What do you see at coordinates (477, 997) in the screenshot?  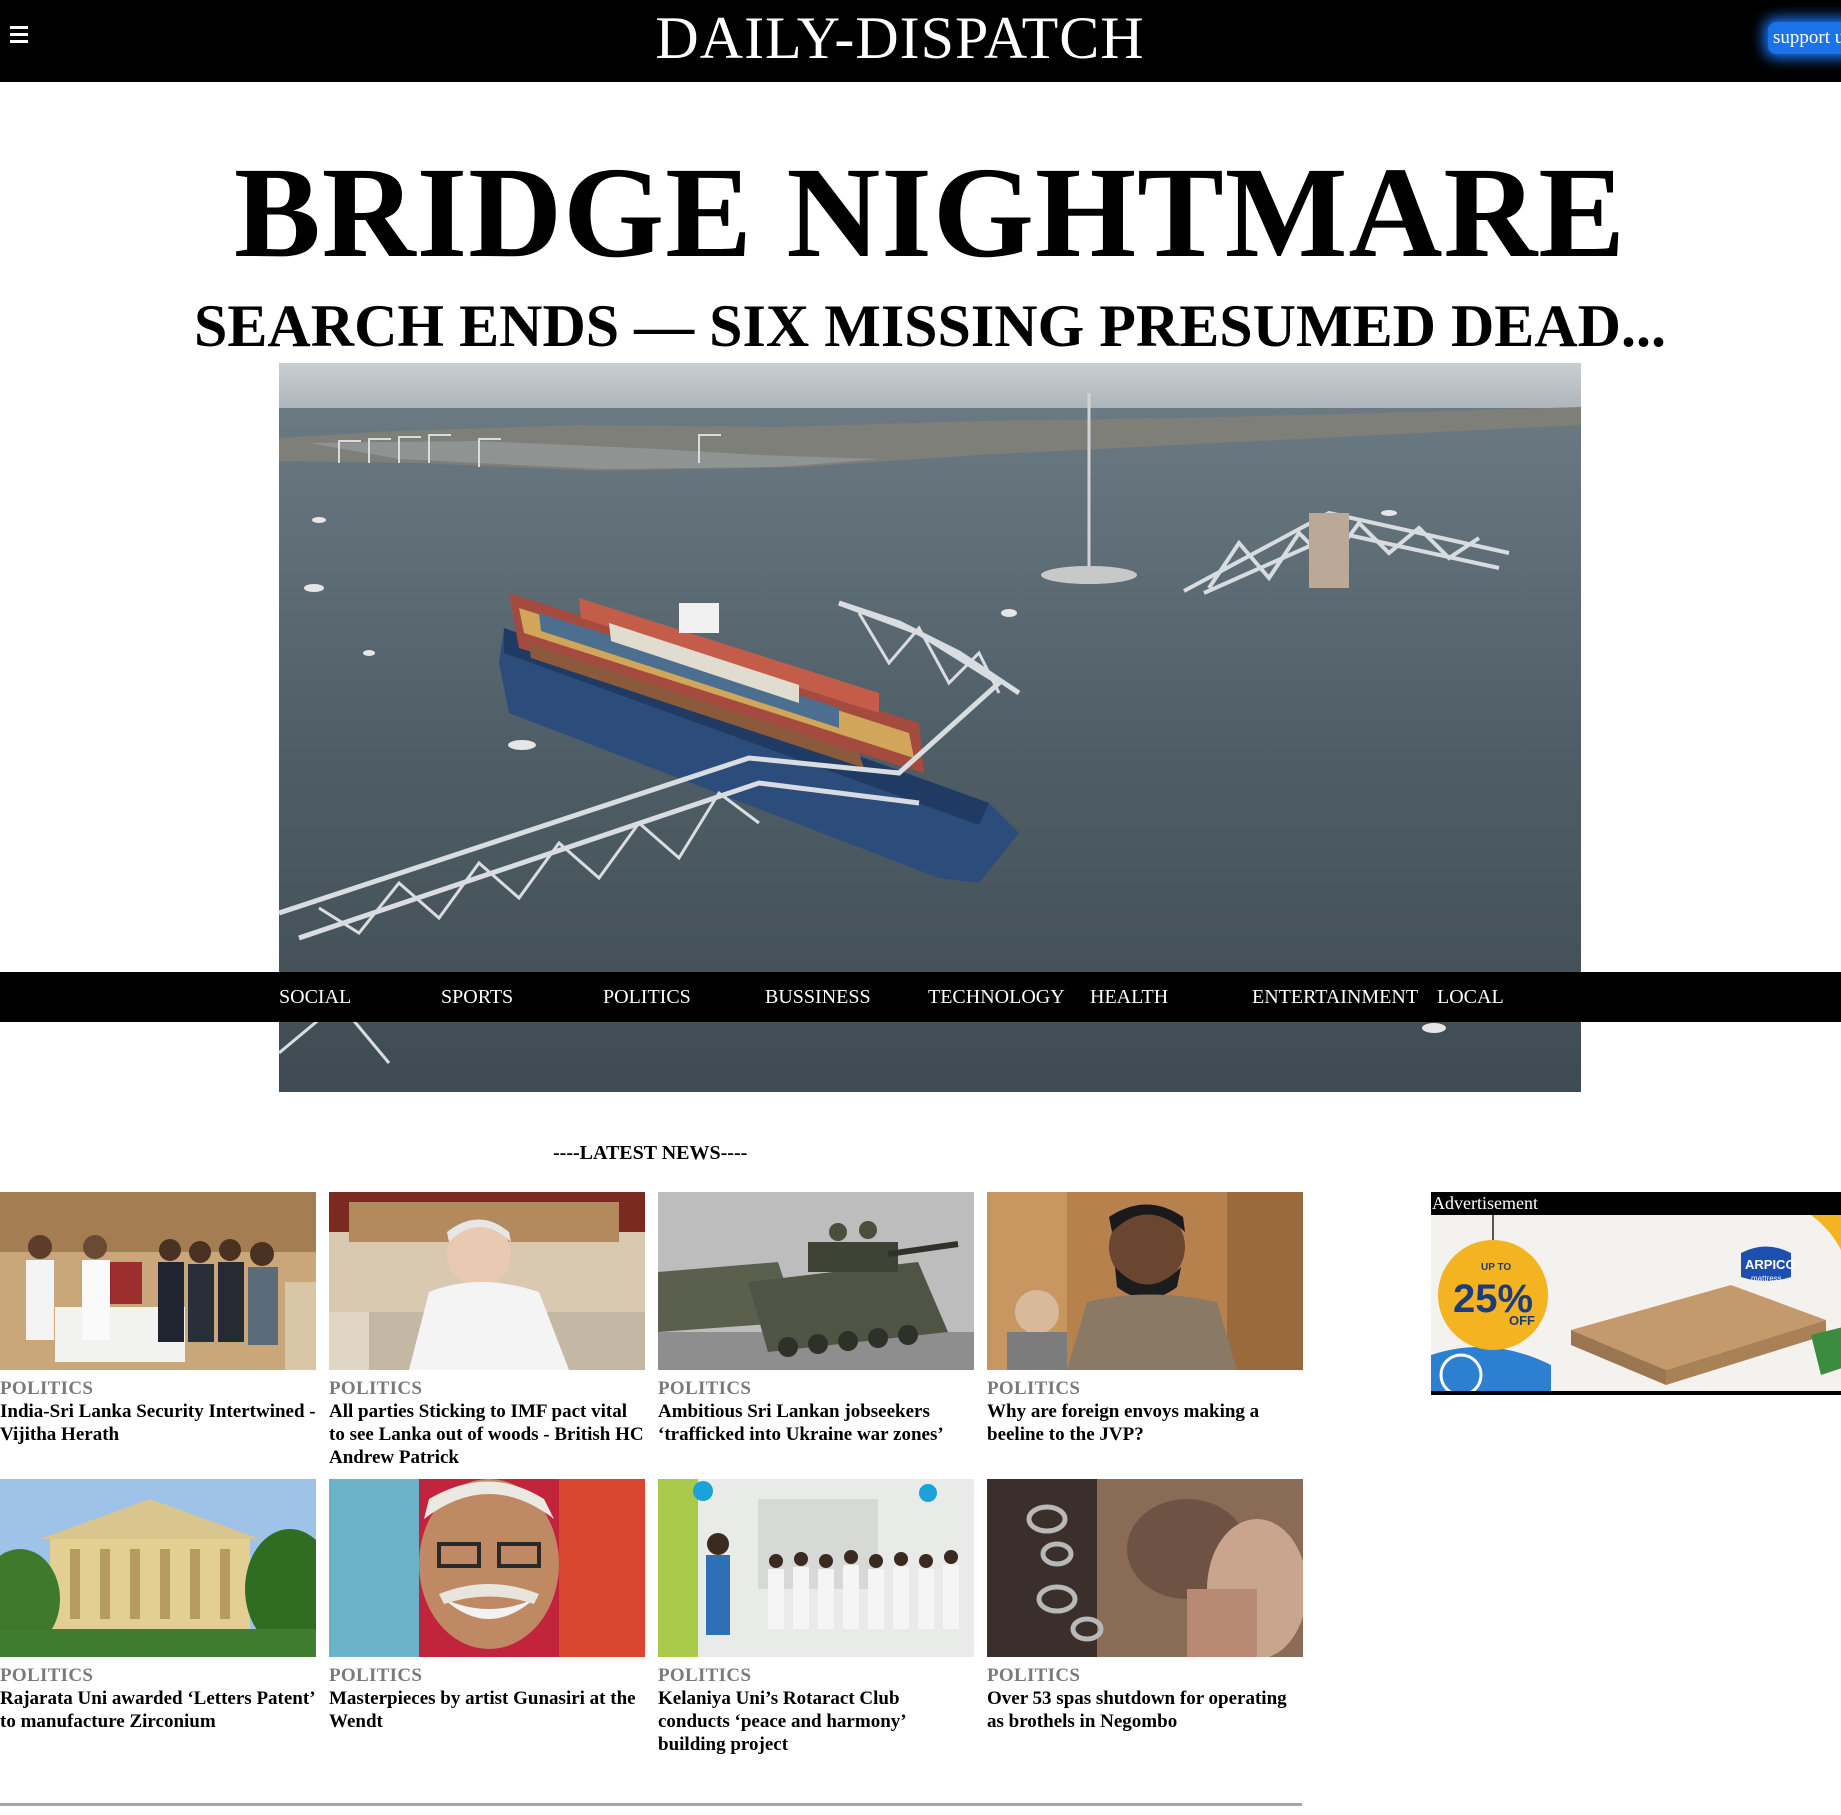 I see `nav-item-sports: SPORTS` at bounding box center [477, 997].